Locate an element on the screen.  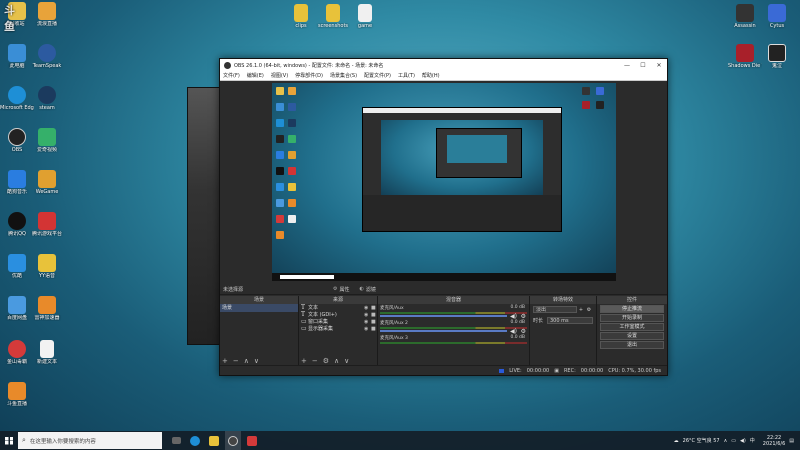
desktop-icon-teamspeak: TeamSpeak is located at coordinates (47, 56).